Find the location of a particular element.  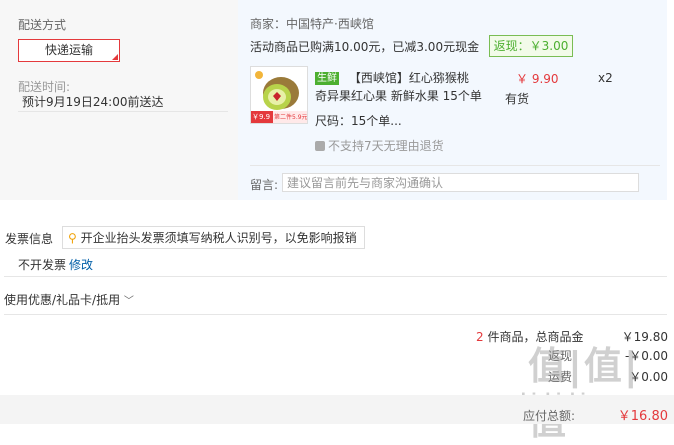

fresh-badge: 生鲜 is located at coordinates (327, 78).